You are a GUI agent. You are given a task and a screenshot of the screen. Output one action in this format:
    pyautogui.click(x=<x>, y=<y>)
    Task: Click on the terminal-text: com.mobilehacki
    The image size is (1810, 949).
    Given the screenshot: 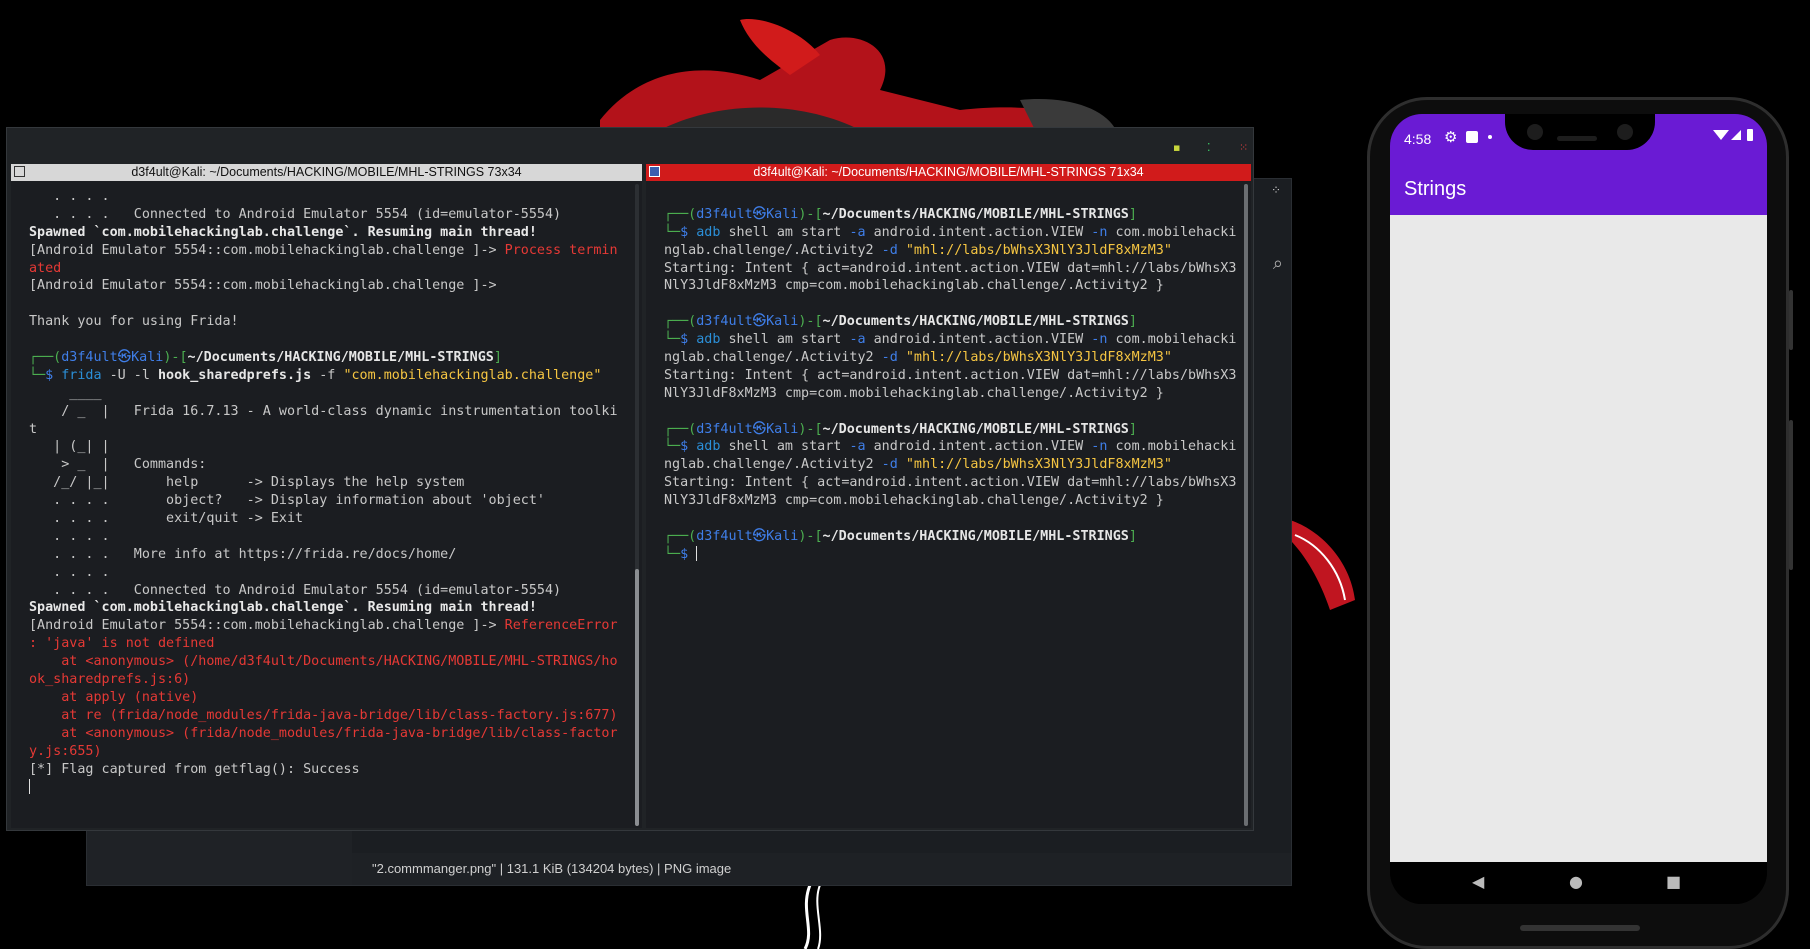 What is the action you would take?
    pyautogui.click(x=1176, y=232)
    